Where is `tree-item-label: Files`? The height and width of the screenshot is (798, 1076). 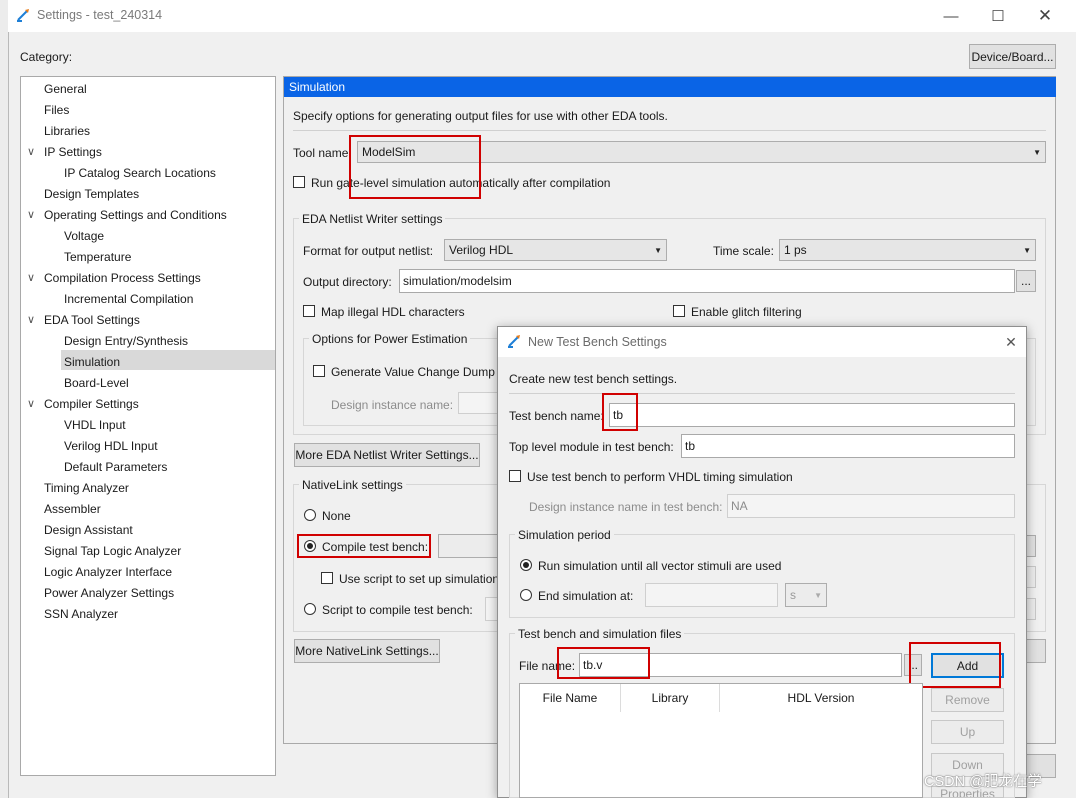
tree-item-label: Files is located at coordinates (57, 110).